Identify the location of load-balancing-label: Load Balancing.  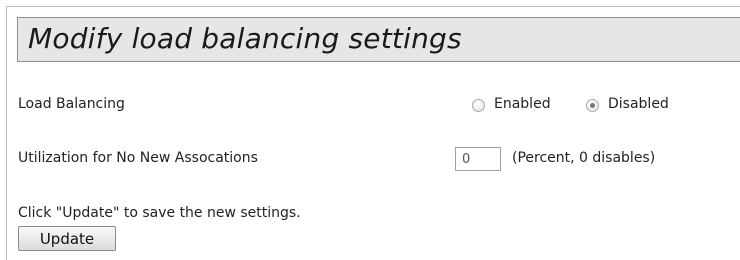
(71, 104).